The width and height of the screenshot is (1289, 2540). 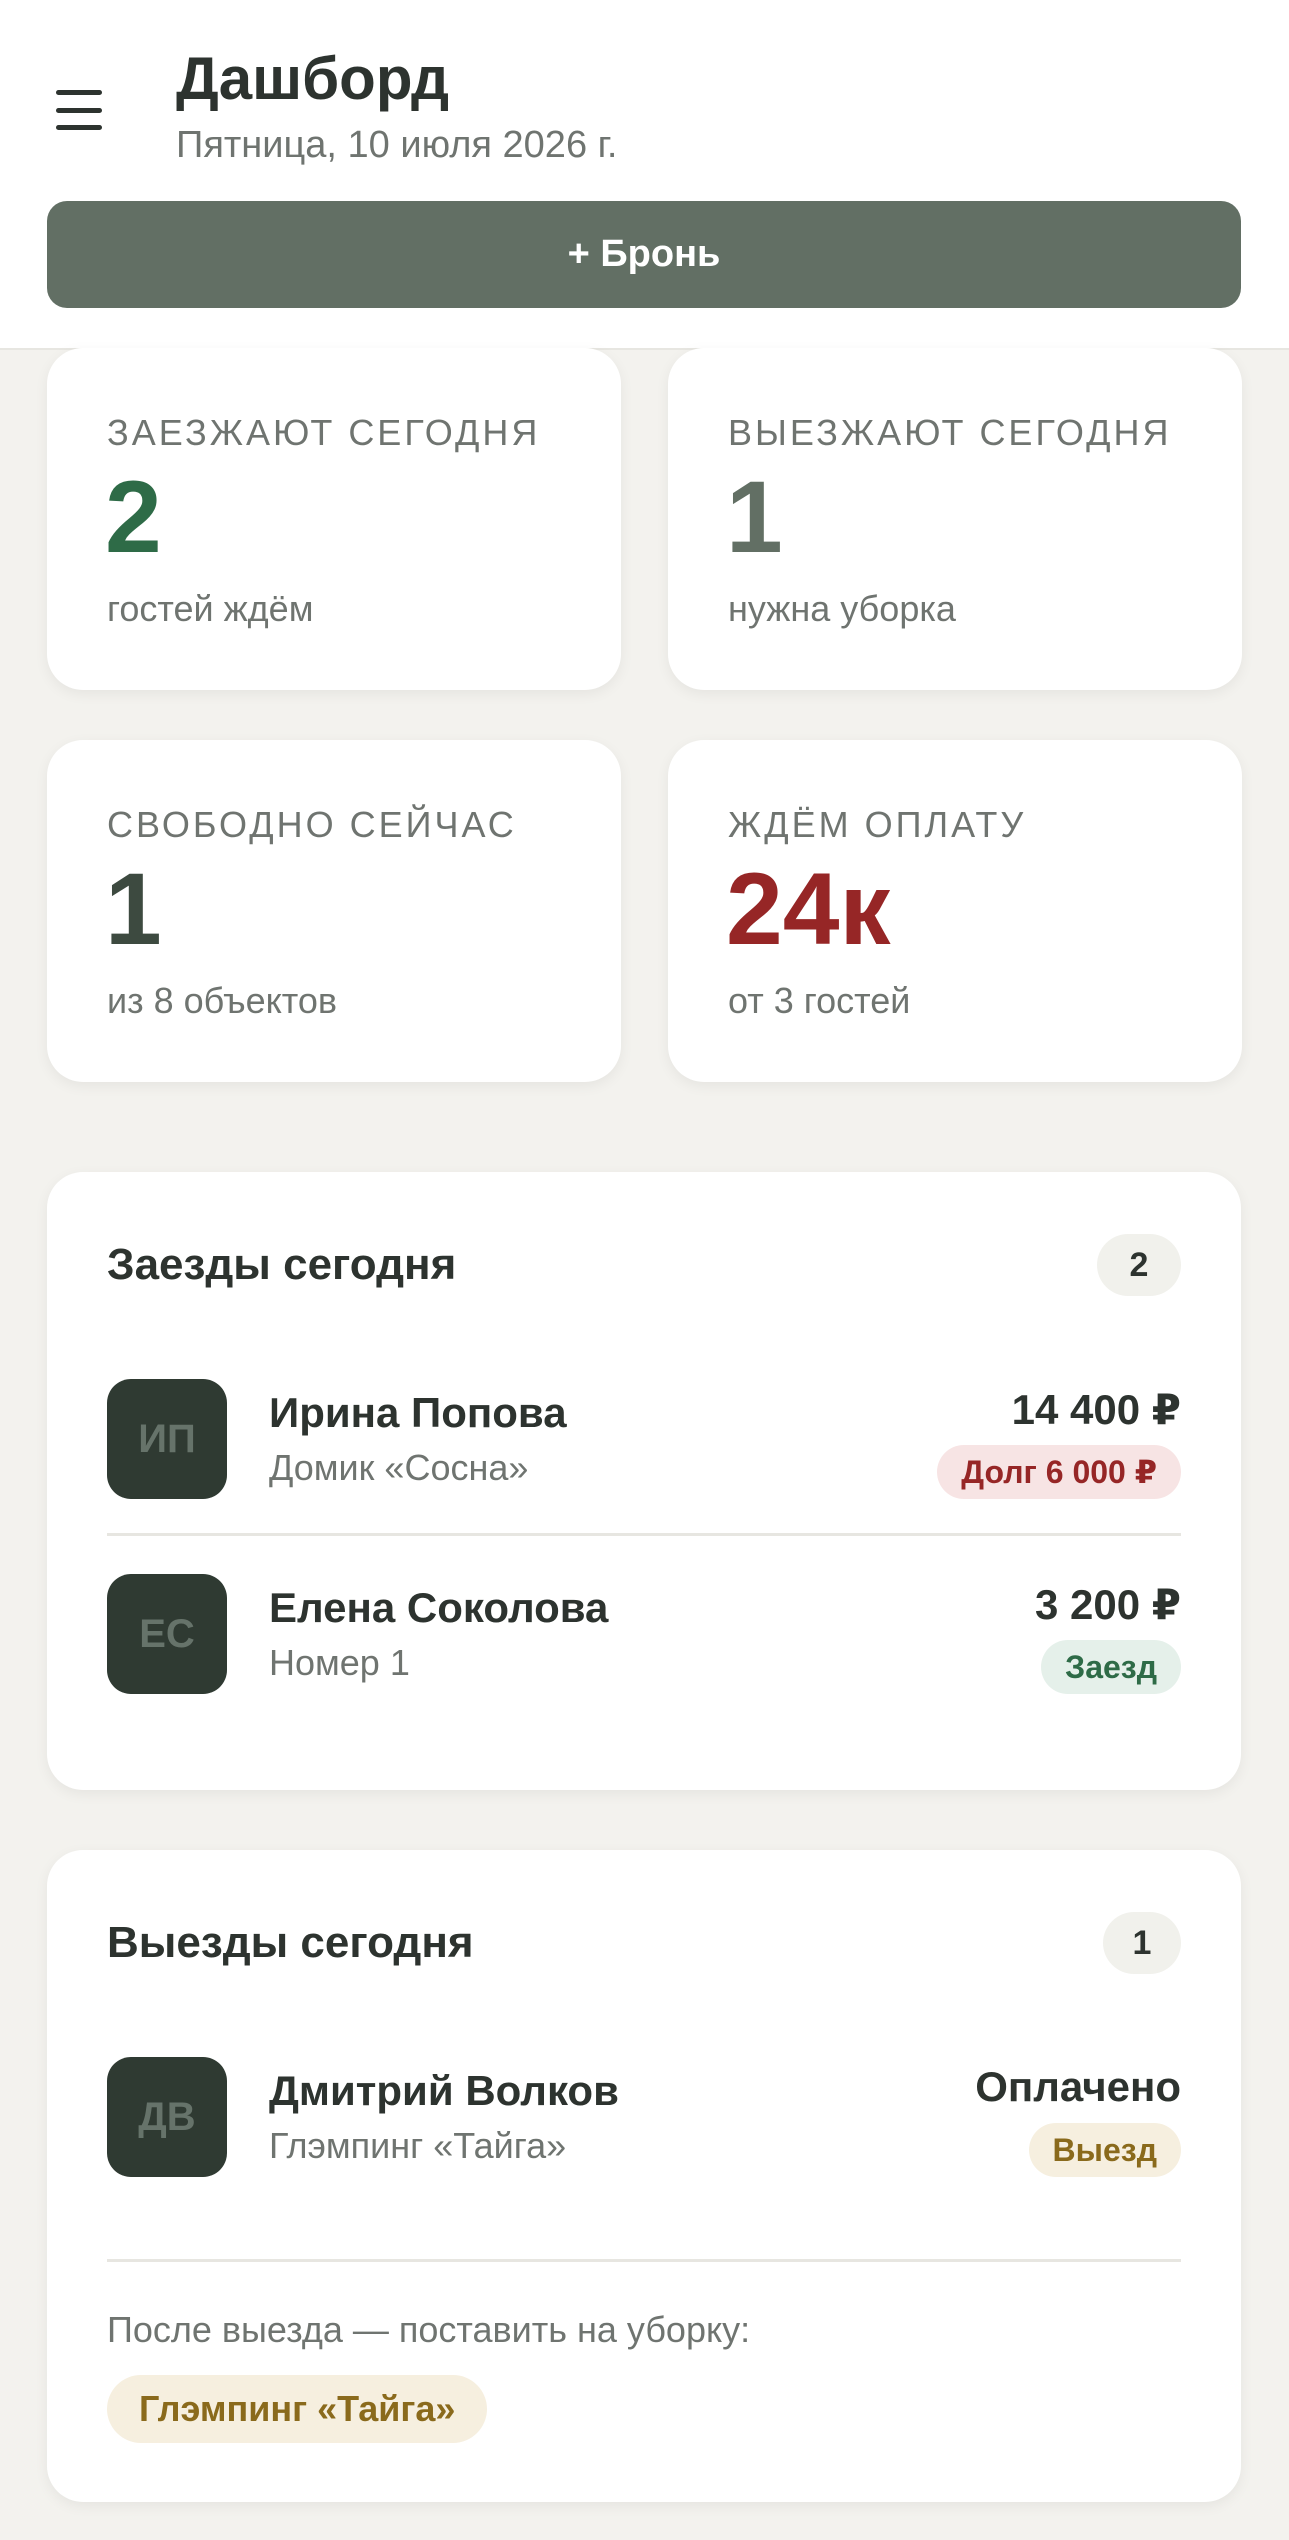 I want to click on guest-name: Ирина Попова, so click(x=418, y=1412).